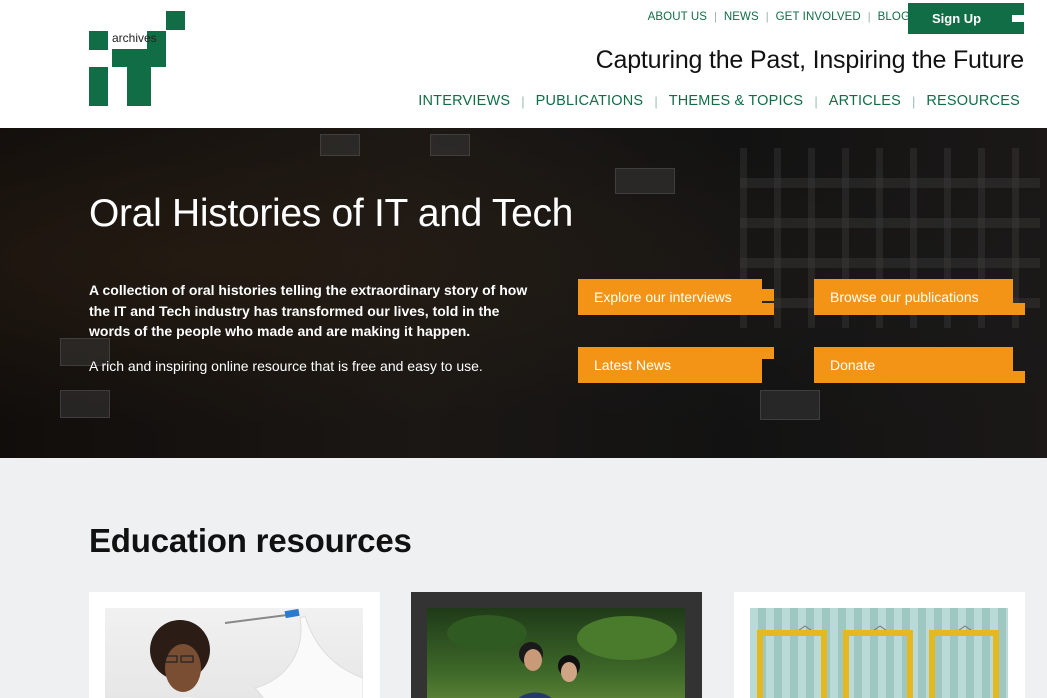  What do you see at coordinates (957, 18) in the screenshot?
I see `sign-up-label: Sign Up` at bounding box center [957, 18].